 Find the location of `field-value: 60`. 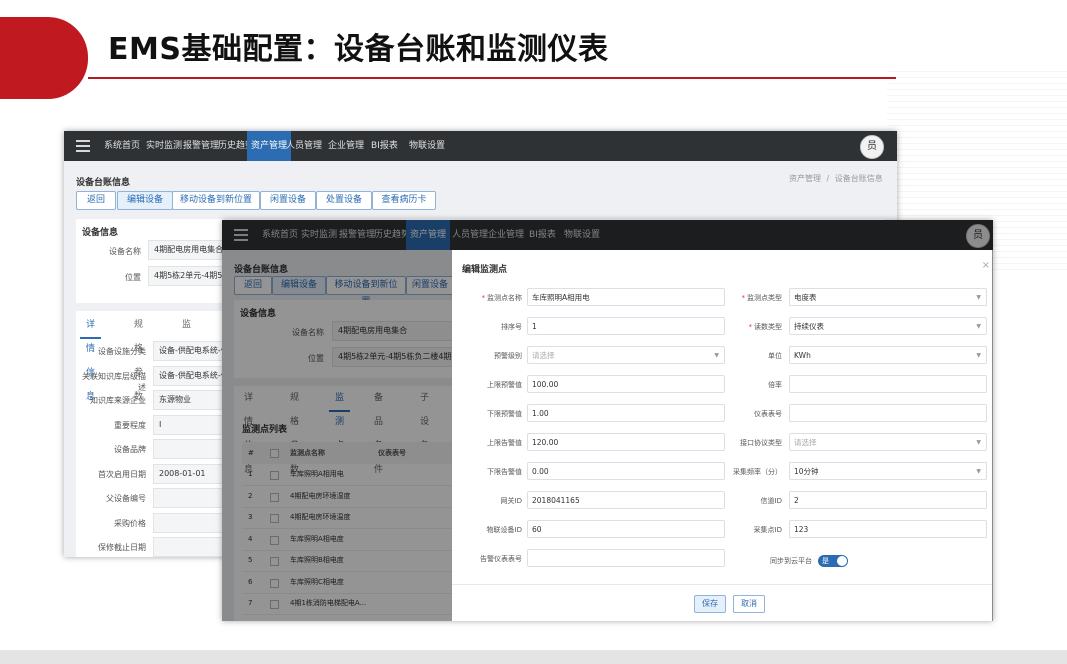

field-value: 60 is located at coordinates (537, 529).